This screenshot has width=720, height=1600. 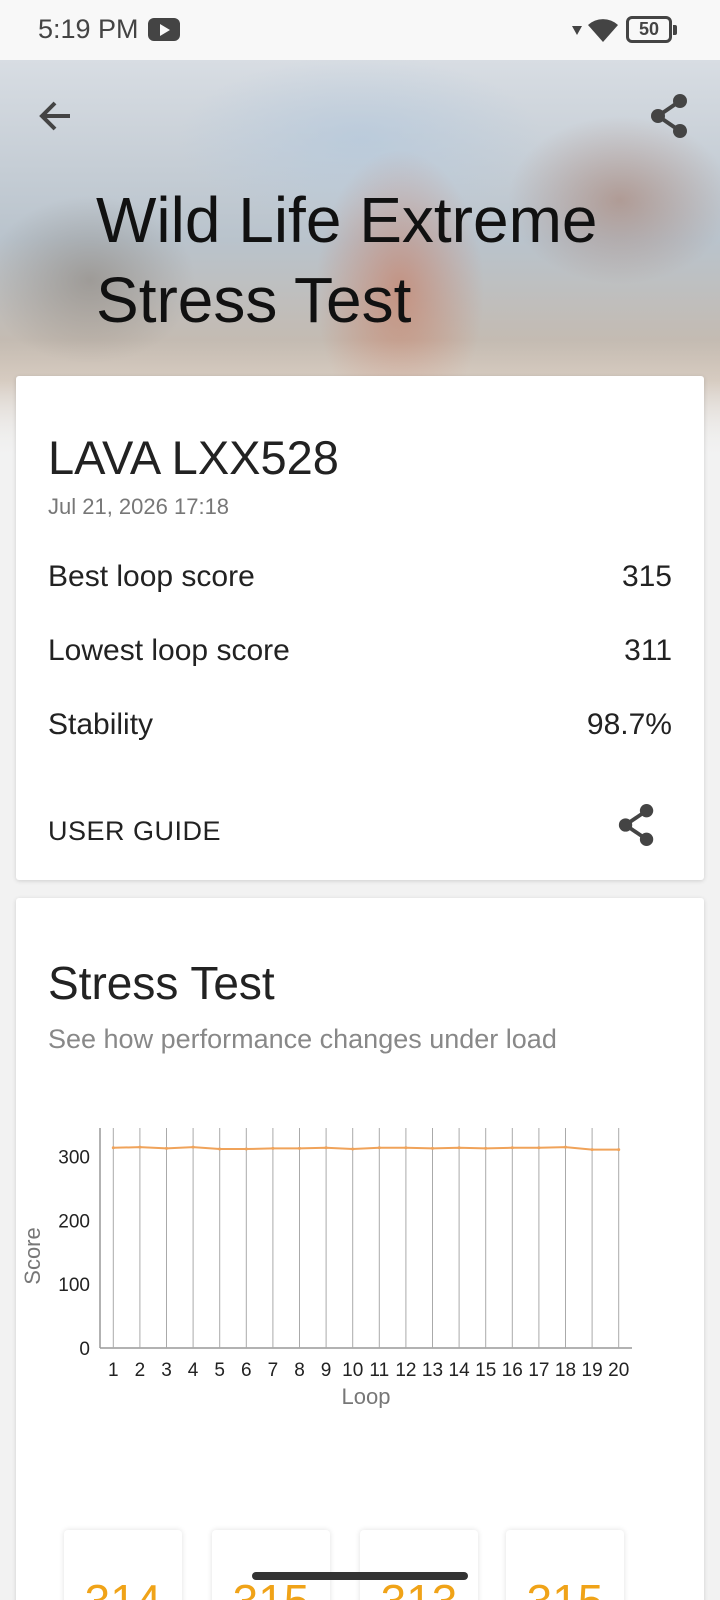 What do you see at coordinates (648, 650) in the screenshot?
I see `lowest-loop-value: 311` at bounding box center [648, 650].